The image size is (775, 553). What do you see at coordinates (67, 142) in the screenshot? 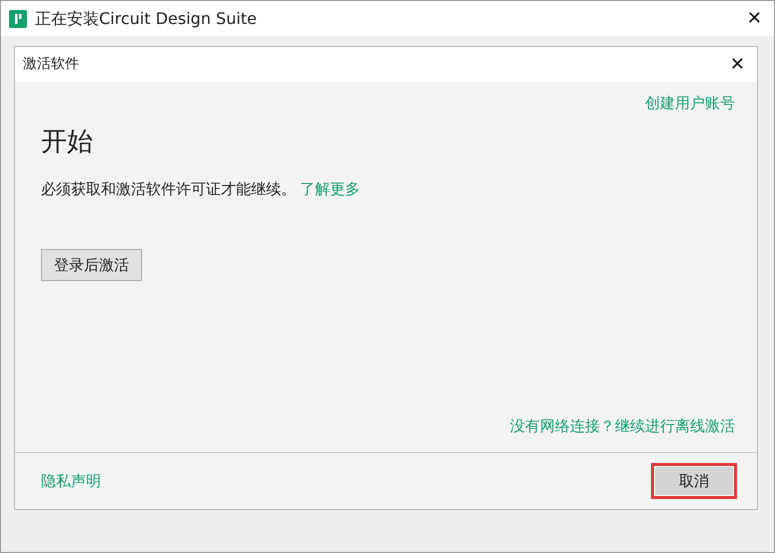
I see `heading: 开始` at bounding box center [67, 142].